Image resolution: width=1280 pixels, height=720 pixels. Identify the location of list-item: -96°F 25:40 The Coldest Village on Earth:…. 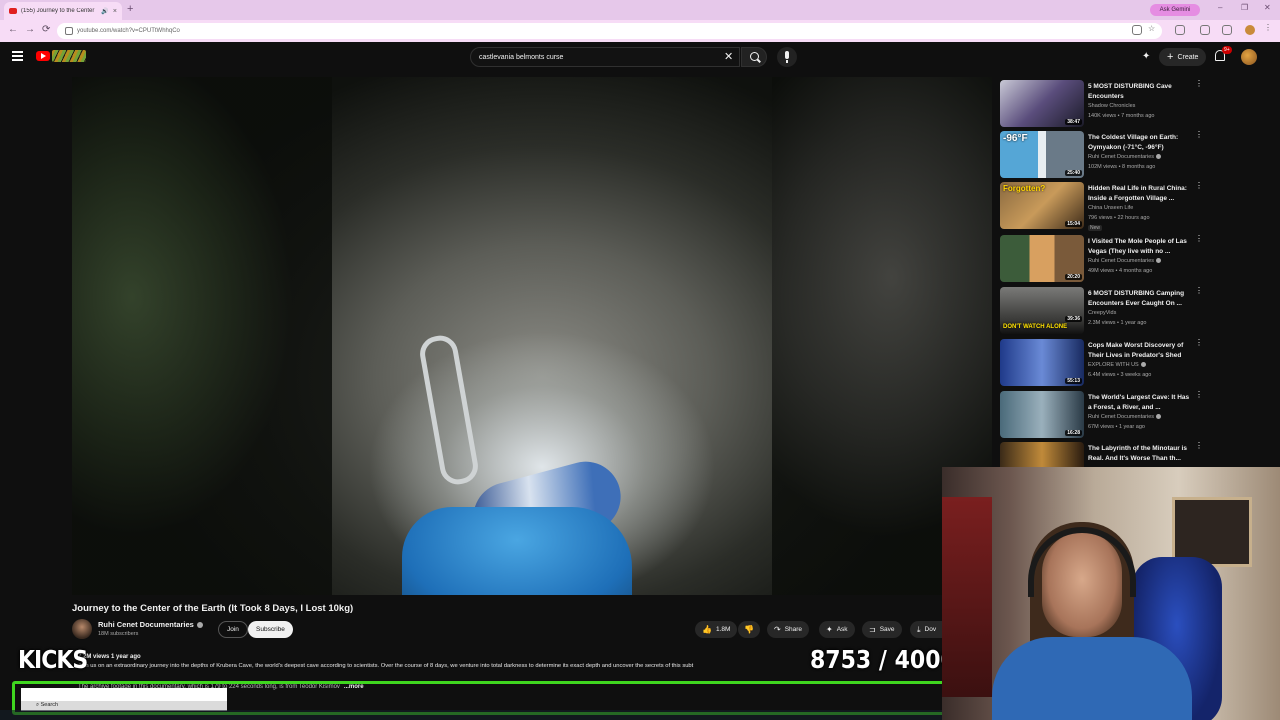
(1102, 155).